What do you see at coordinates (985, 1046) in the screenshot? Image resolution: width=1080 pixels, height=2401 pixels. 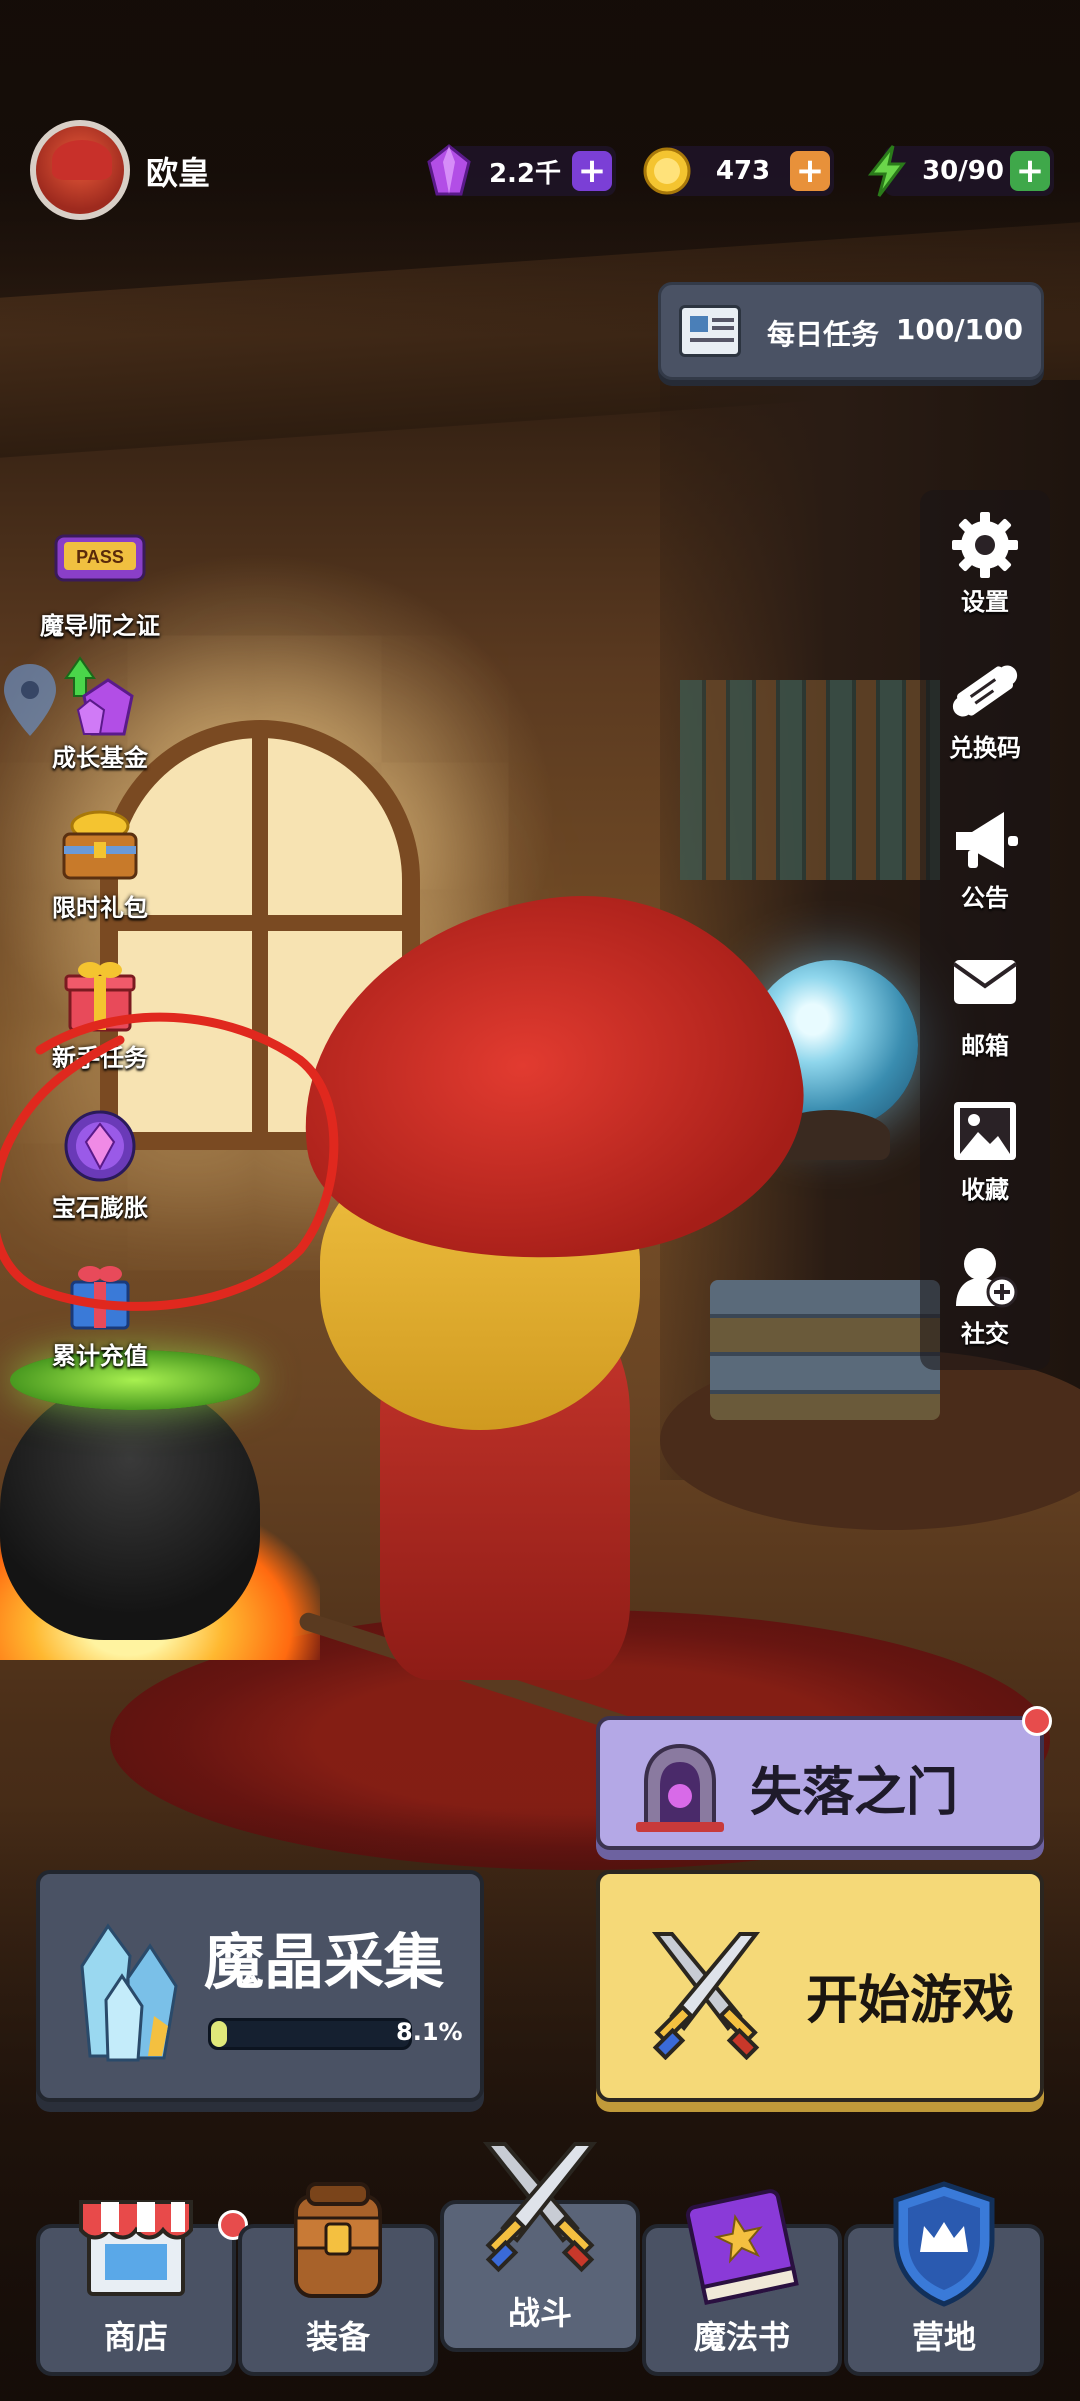 I see `right-menu-label: 邮箱` at bounding box center [985, 1046].